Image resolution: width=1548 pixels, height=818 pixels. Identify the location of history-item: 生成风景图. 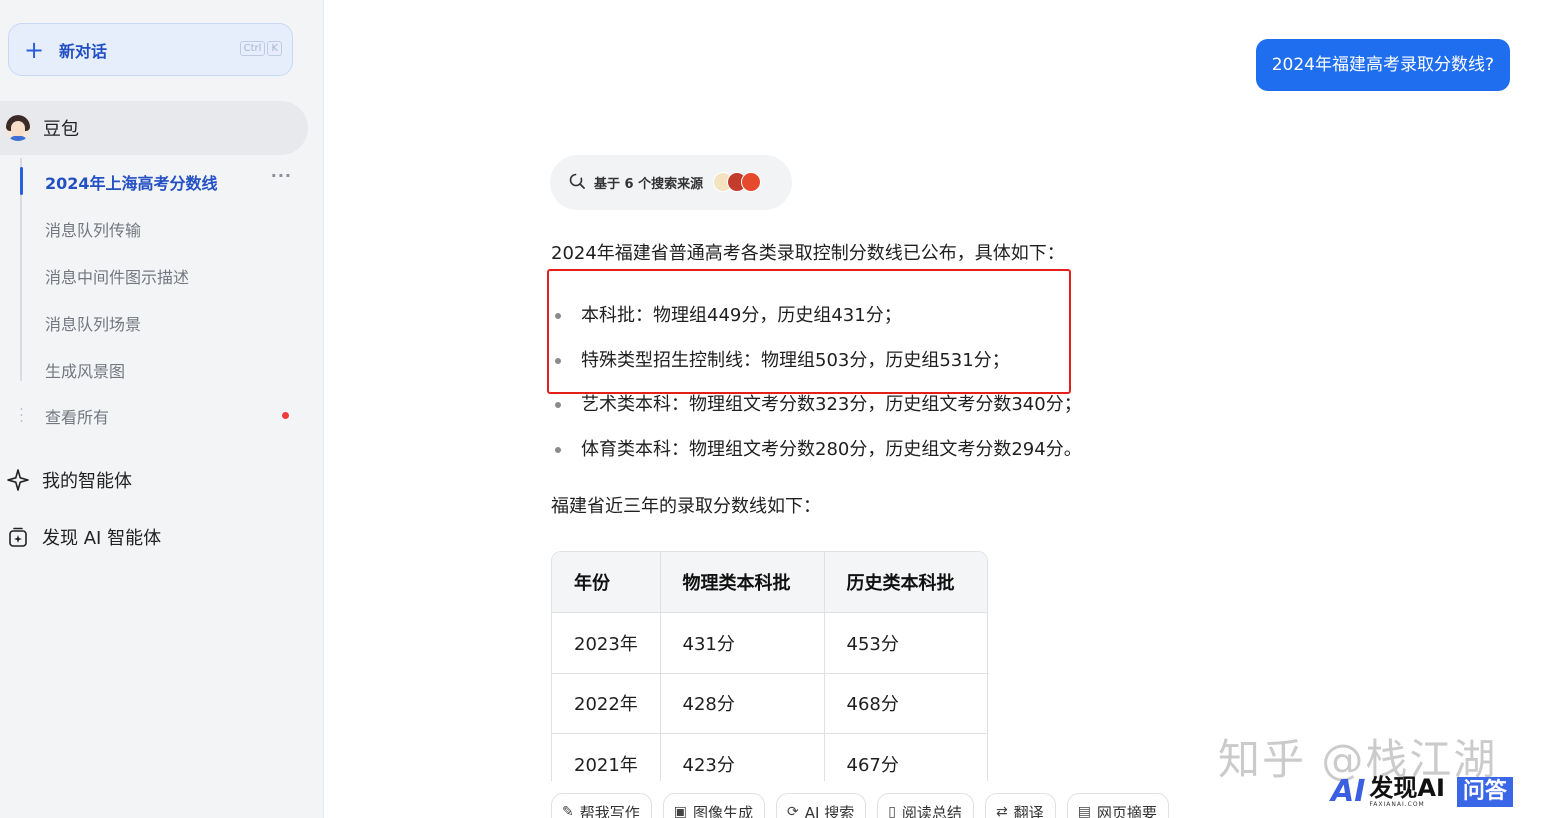
(166, 369).